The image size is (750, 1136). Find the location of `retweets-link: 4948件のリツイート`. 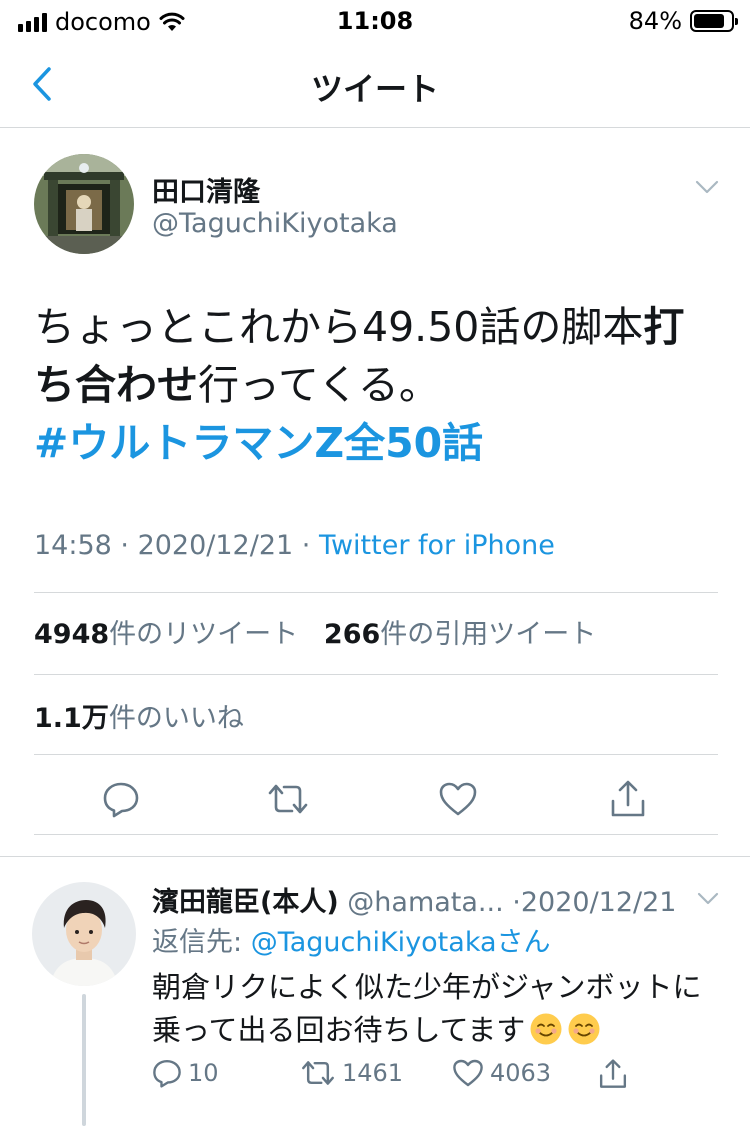

retweets-link: 4948件のリツイート is located at coordinates (166, 634).